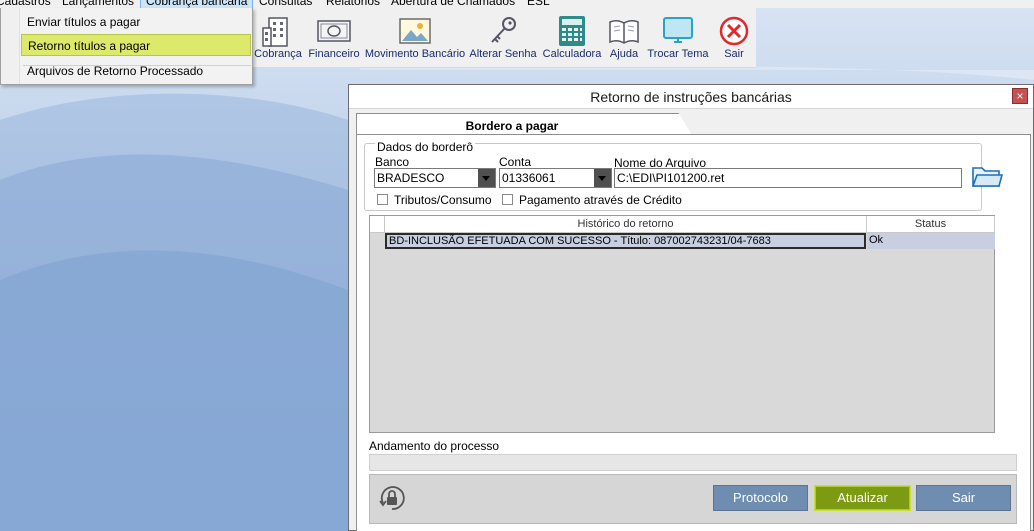 The width and height of the screenshot is (1034, 531). What do you see at coordinates (600, 200) in the screenshot?
I see `credito-label: Pagamento através de Crédito` at bounding box center [600, 200].